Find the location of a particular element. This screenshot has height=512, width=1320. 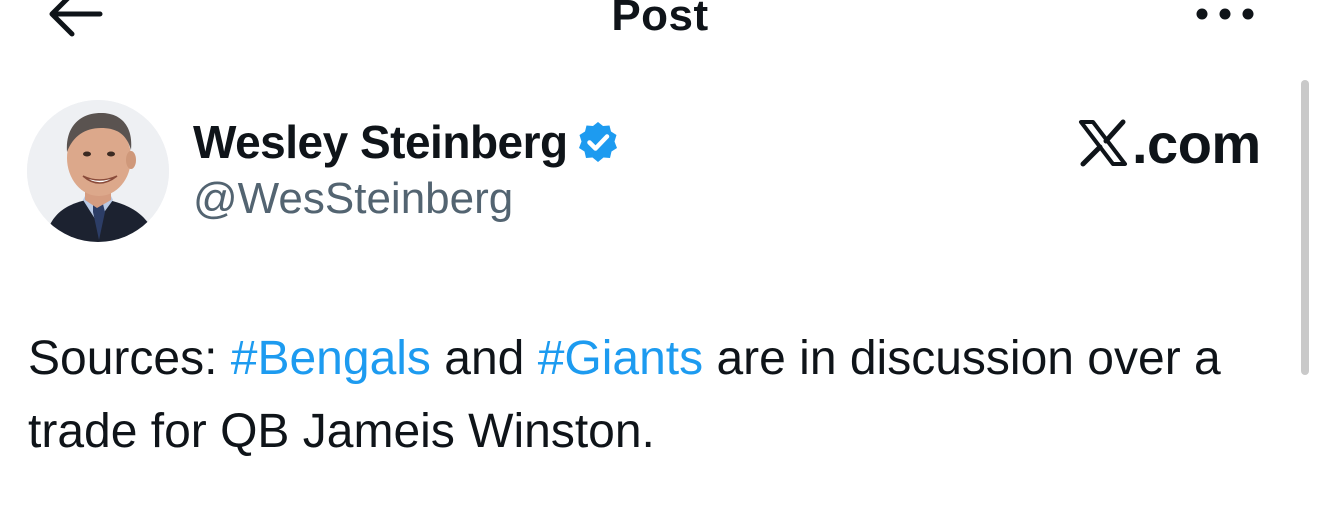

post-text-segment: and is located at coordinates (484, 358).